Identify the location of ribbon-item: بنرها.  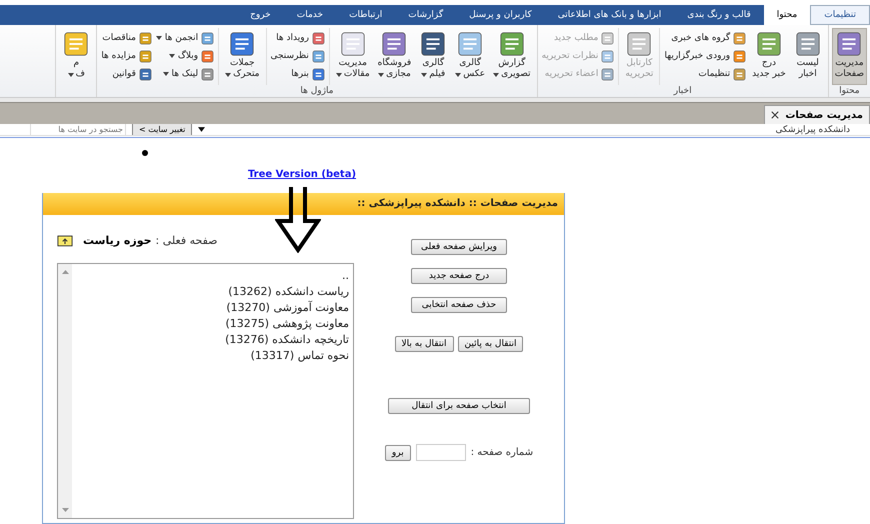
(298, 74).